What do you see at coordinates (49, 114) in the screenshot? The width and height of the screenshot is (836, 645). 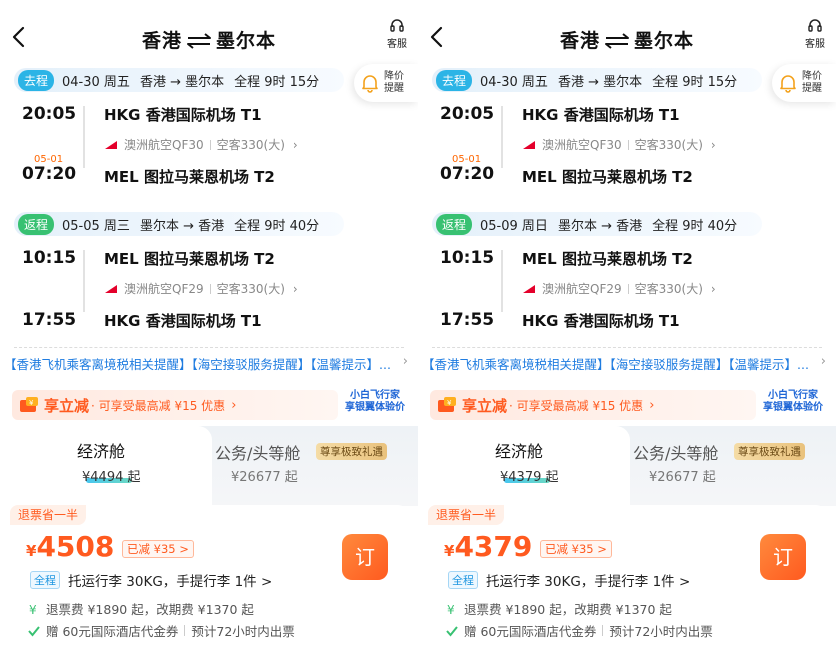 I see `outbound-departure-time: 20:05` at bounding box center [49, 114].